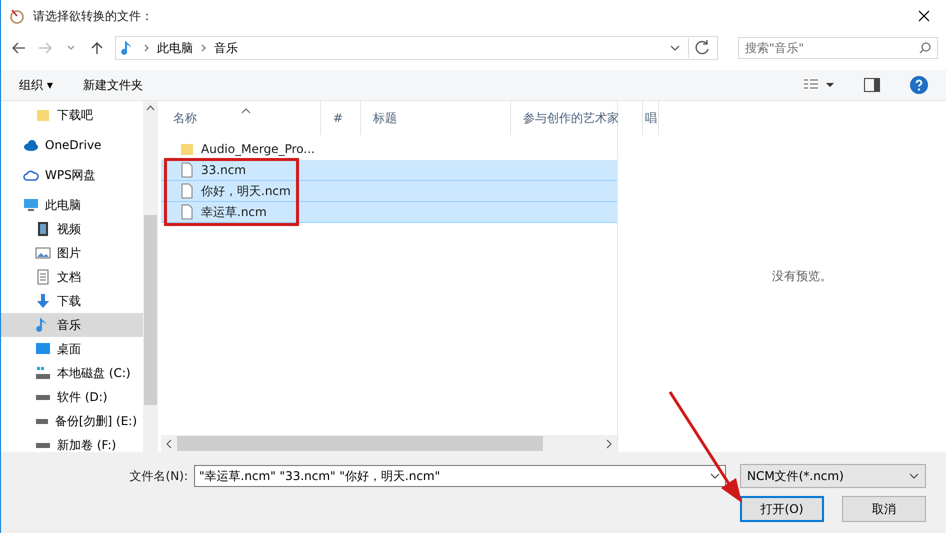  What do you see at coordinates (460, 476) in the screenshot?
I see `filename-field: "幸运草.ncm" "33.ncm" "你好，明天.ncm"` at bounding box center [460, 476].